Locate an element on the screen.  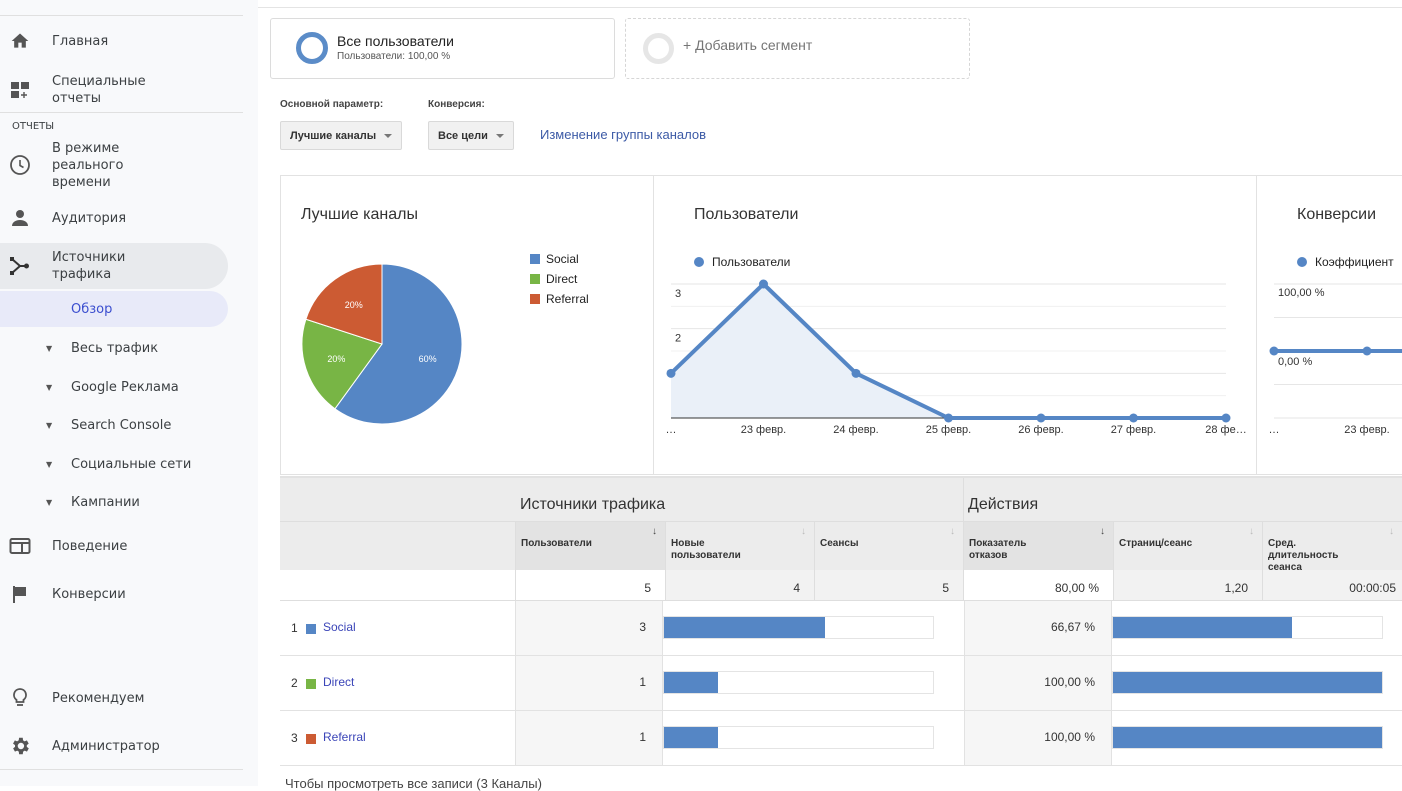
pie-slice-label: 20% is located at coordinates (336, 359).